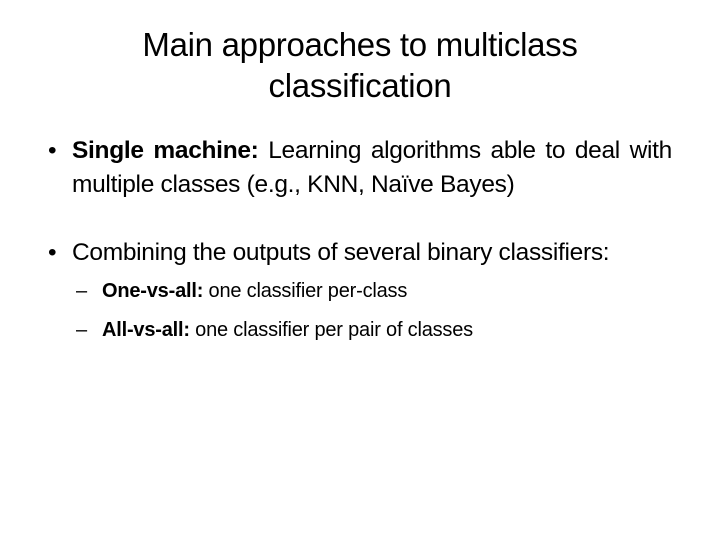 The height and width of the screenshot is (540, 720). What do you see at coordinates (153, 291) in the screenshot?
I see `subitem-term: One-vs-all:` at bounding box center [153, 291].